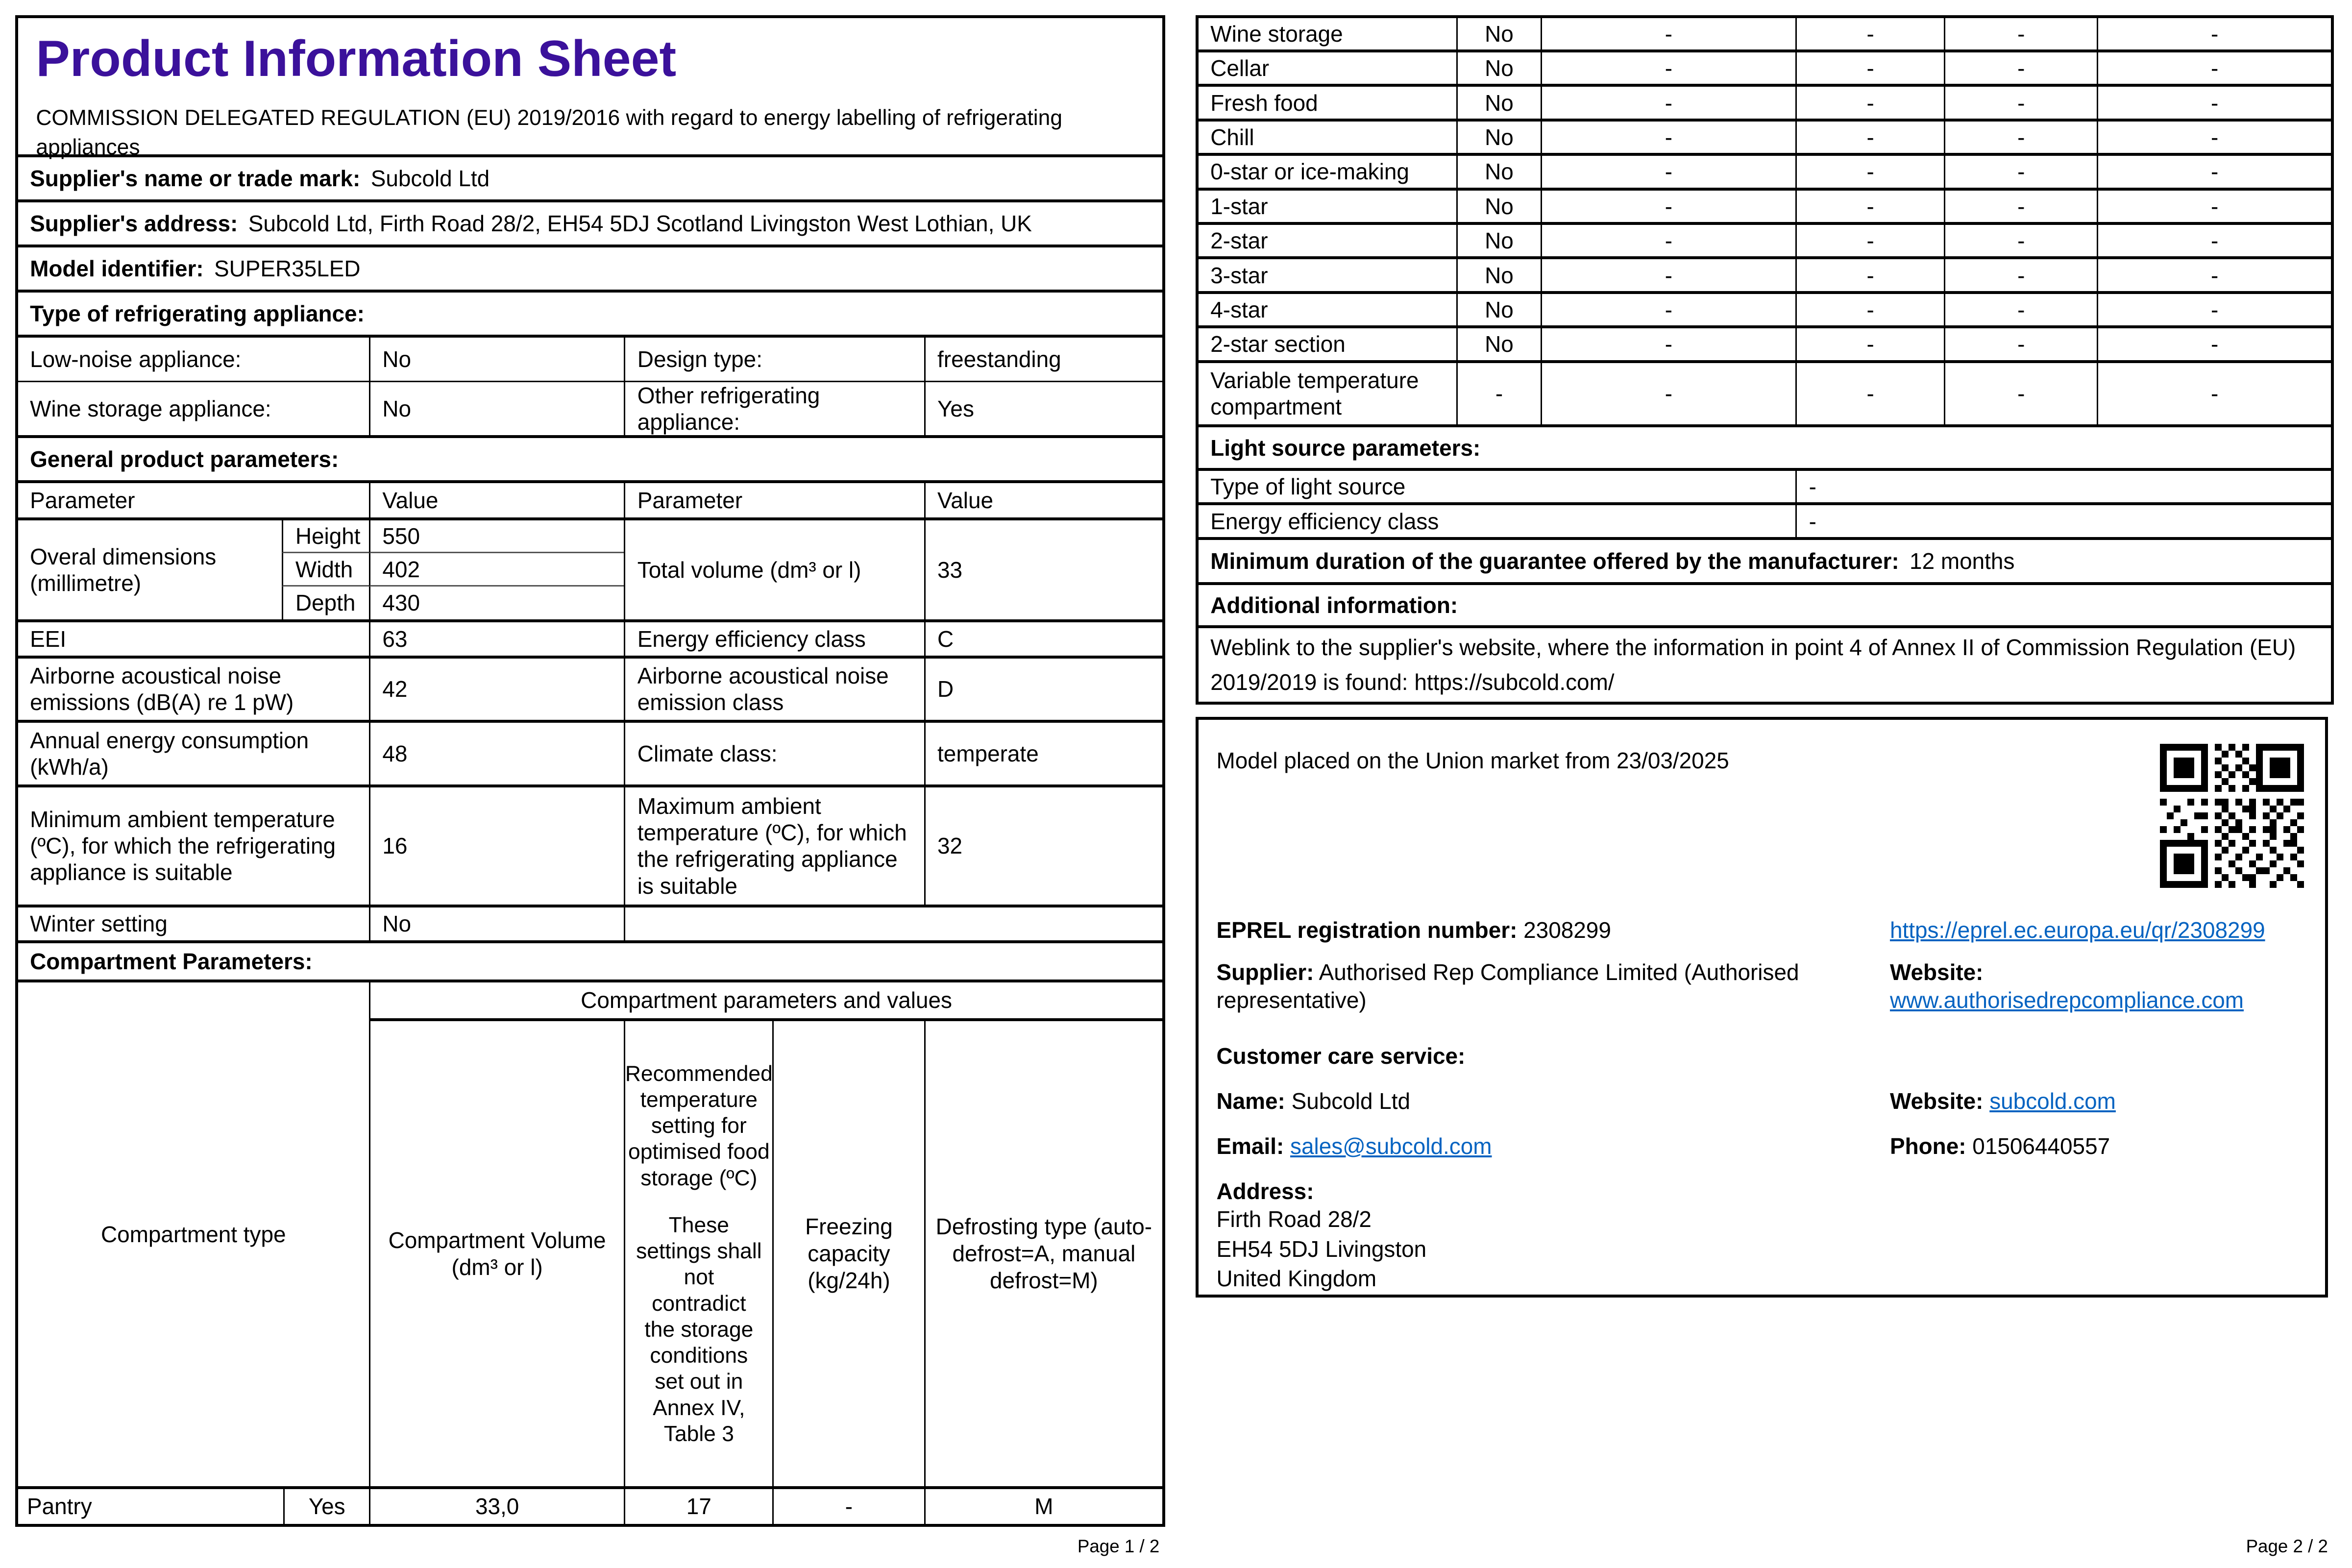  I want to click on guarantee-value: 12 months, so click(1962, 561).